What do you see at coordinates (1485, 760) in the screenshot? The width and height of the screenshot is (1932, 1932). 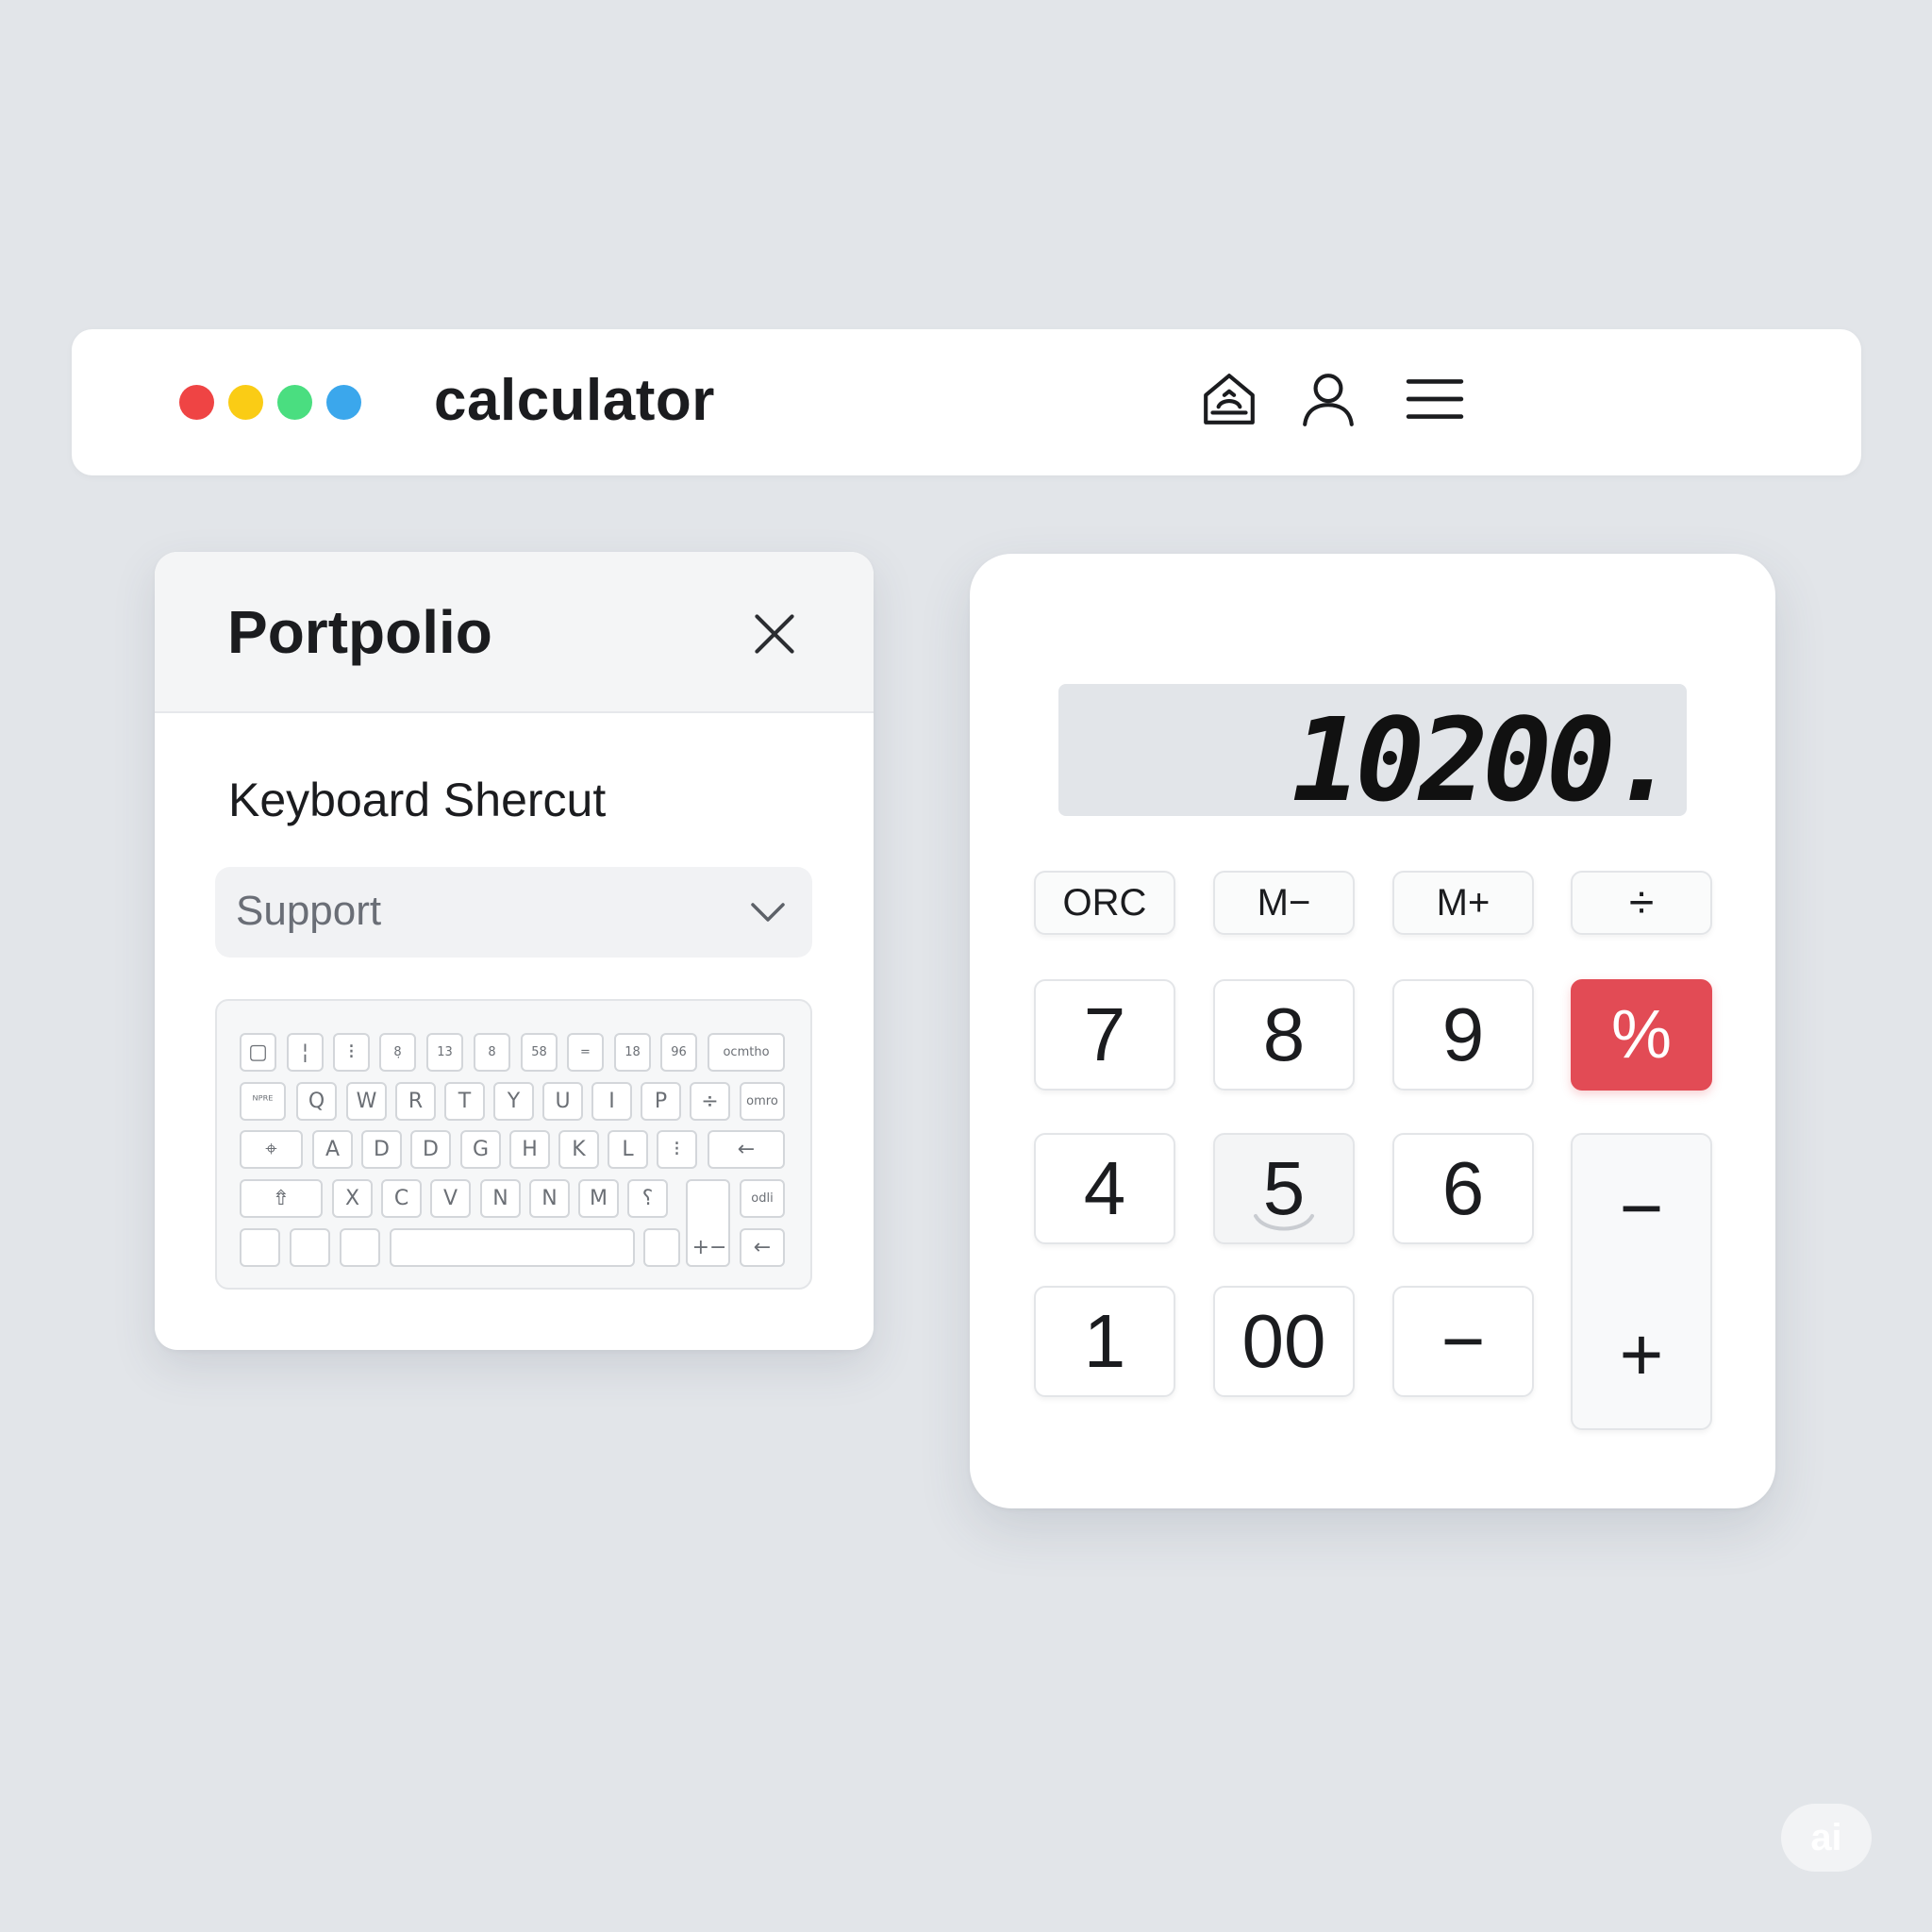 I see `display-value: 10200.` at bounding box center [1485, 760].